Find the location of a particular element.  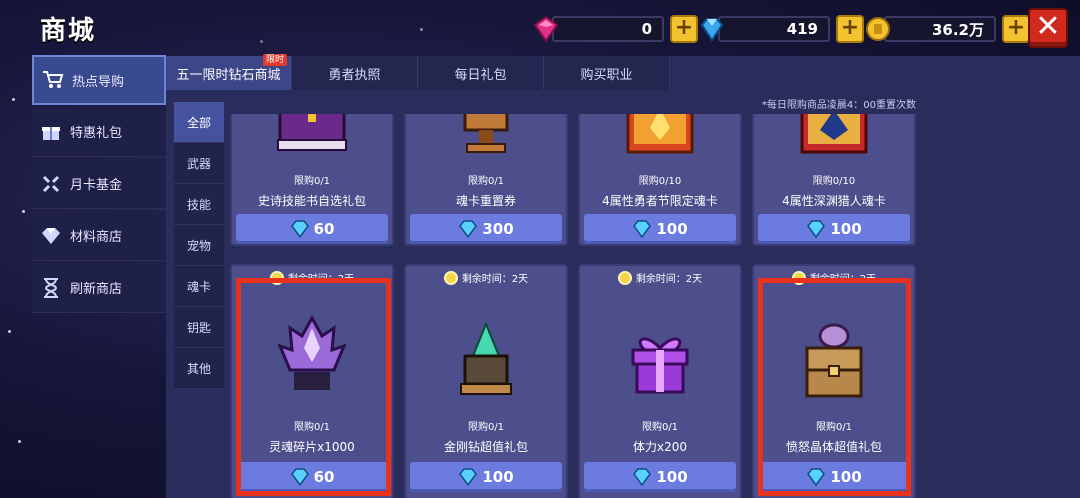

sidebar-item-label: 月卡基金 is located at coordinates (96, 185).